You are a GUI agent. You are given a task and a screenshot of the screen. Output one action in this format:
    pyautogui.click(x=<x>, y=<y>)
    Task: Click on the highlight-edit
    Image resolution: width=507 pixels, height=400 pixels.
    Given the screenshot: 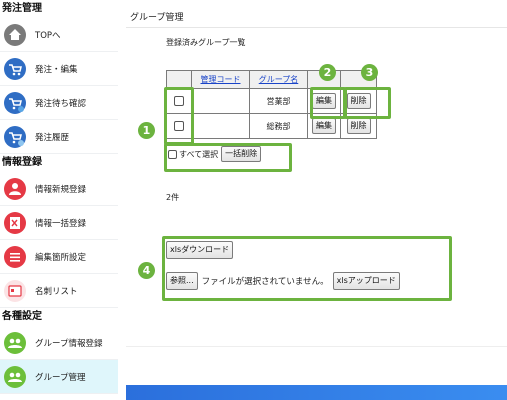 What is the action you would take?
    pyautogui.click(x=328, y=103)
    